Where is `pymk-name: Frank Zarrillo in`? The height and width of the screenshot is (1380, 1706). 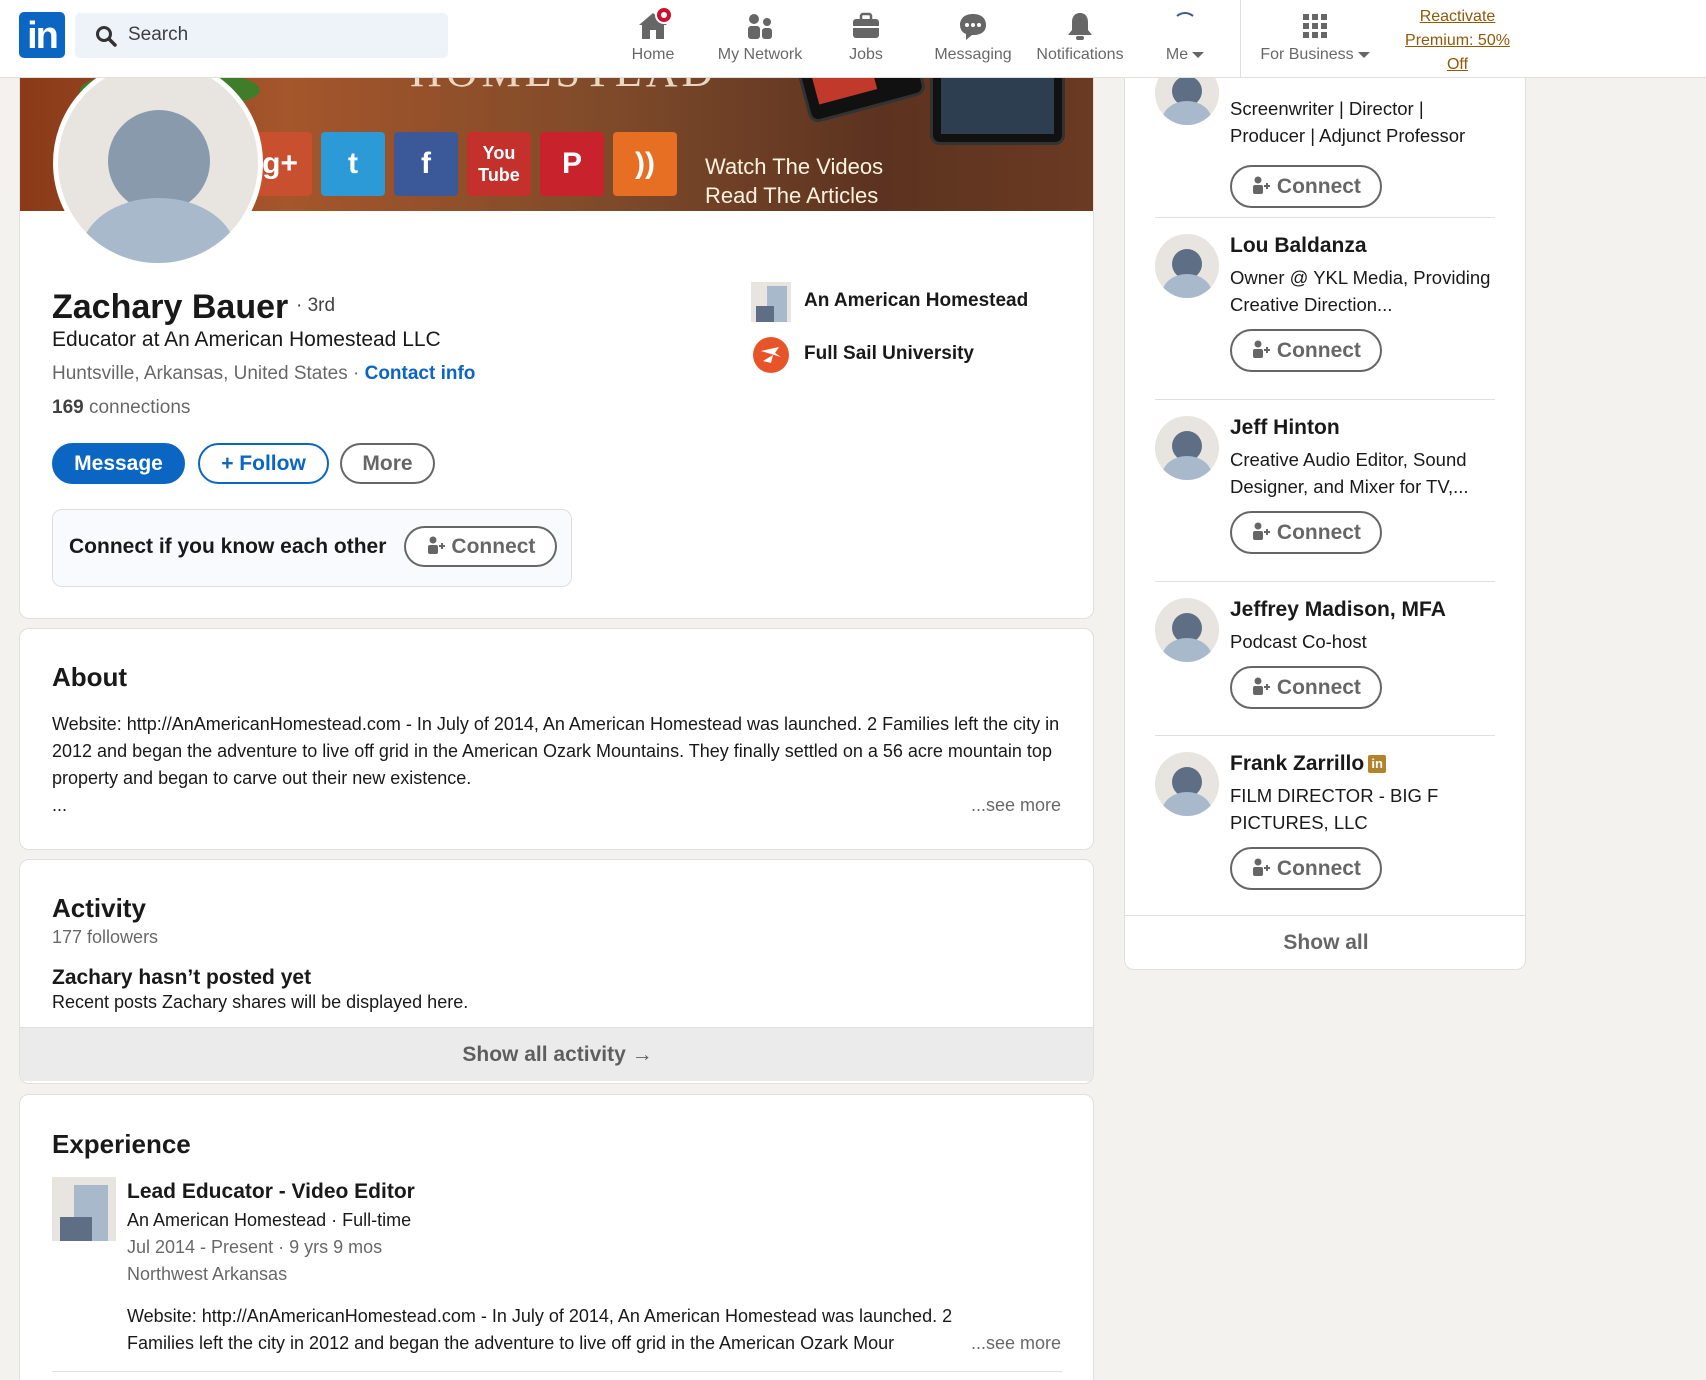
pymk-name: Frank Zarrillo in is located at coordinates (1308, 764).